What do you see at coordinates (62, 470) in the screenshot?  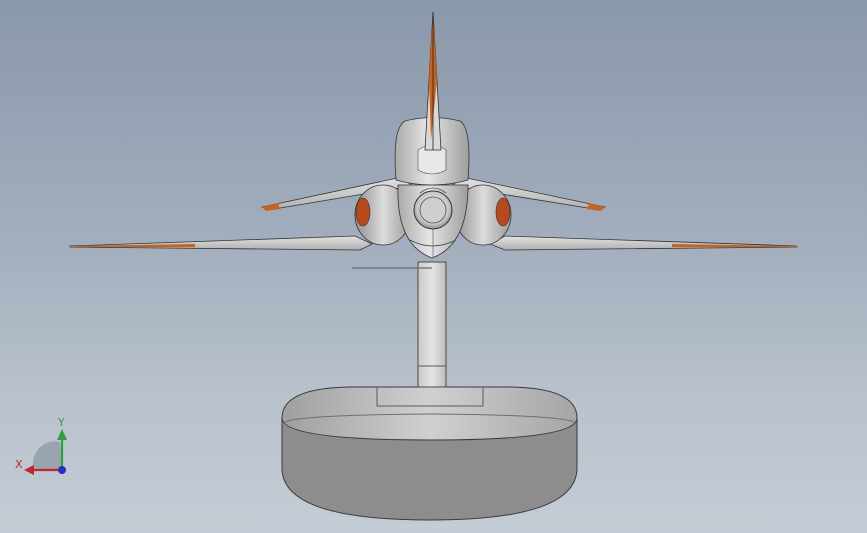 I see `z-axis-point` at bounding box center [62, 470].